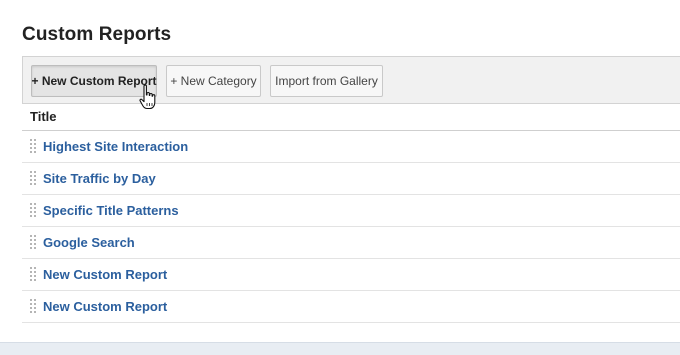 The width and height of the screenshot is (680, 355). What do you see at coordinates (351, 147) in the screenshot?
I see `table-row: Highest Site Interaction` at bounding box center [351, 147].